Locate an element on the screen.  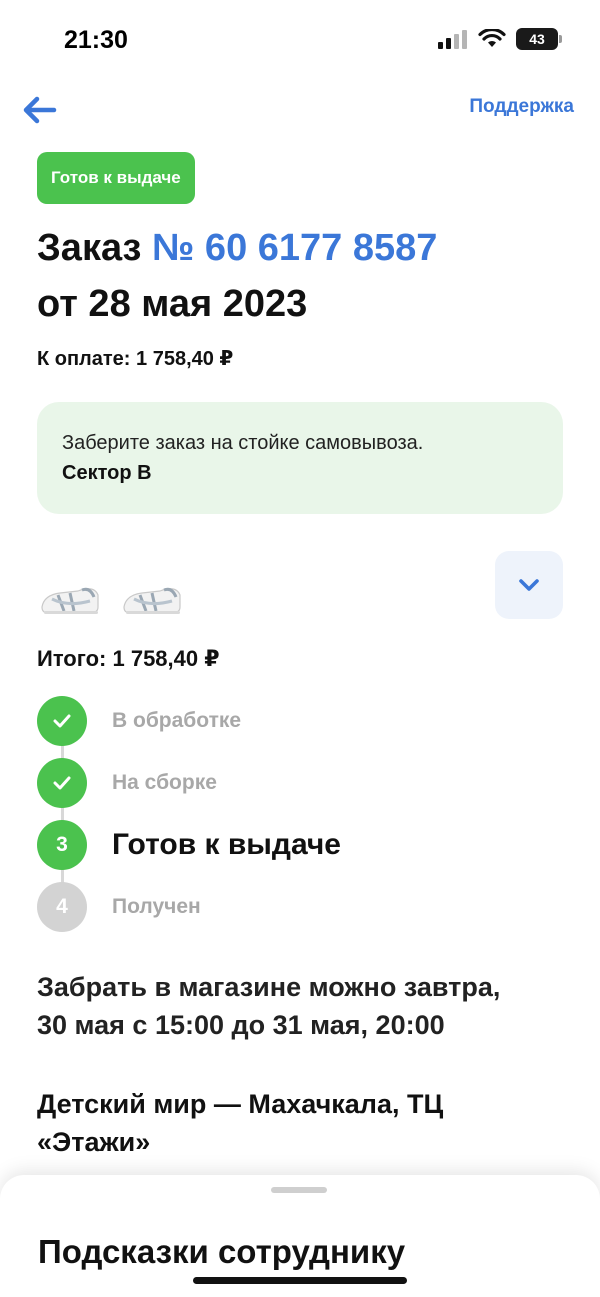
top-nav: Поддержка is located at coordinates (300, 110).